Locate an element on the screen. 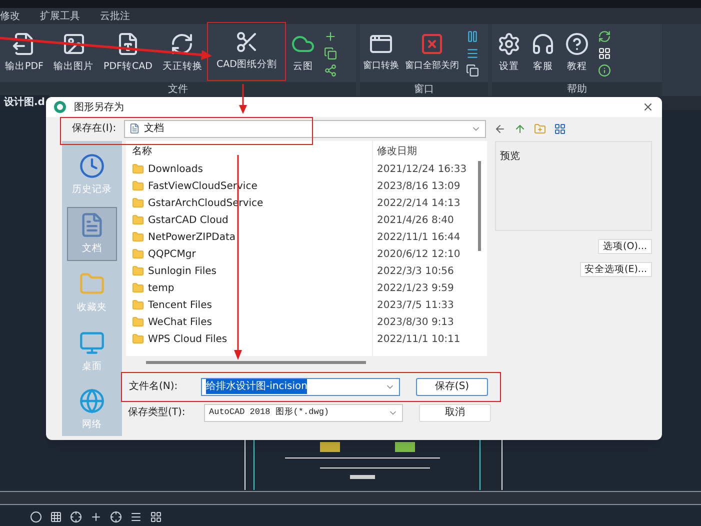  preview-label: 预览 is located at coordinates (510, 156).